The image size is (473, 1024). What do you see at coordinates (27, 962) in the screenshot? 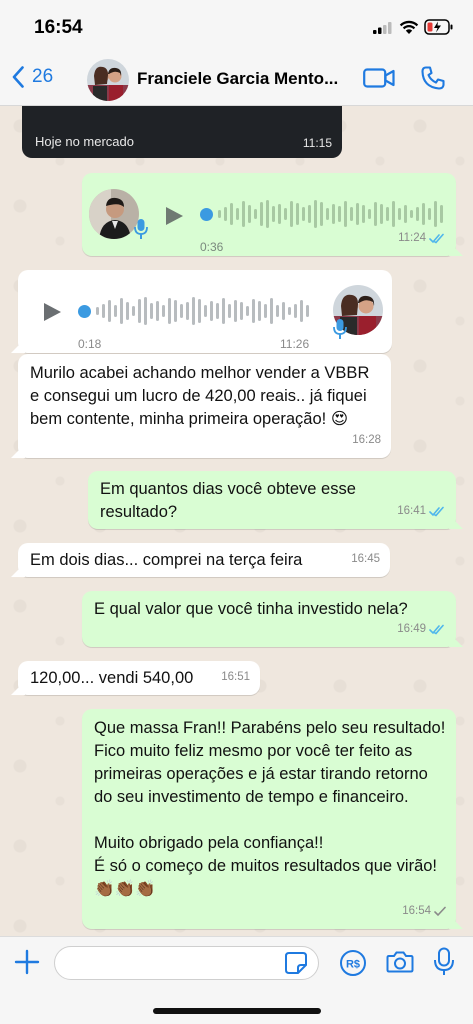
I see `plus-icon` at bounding box center [27, 962].